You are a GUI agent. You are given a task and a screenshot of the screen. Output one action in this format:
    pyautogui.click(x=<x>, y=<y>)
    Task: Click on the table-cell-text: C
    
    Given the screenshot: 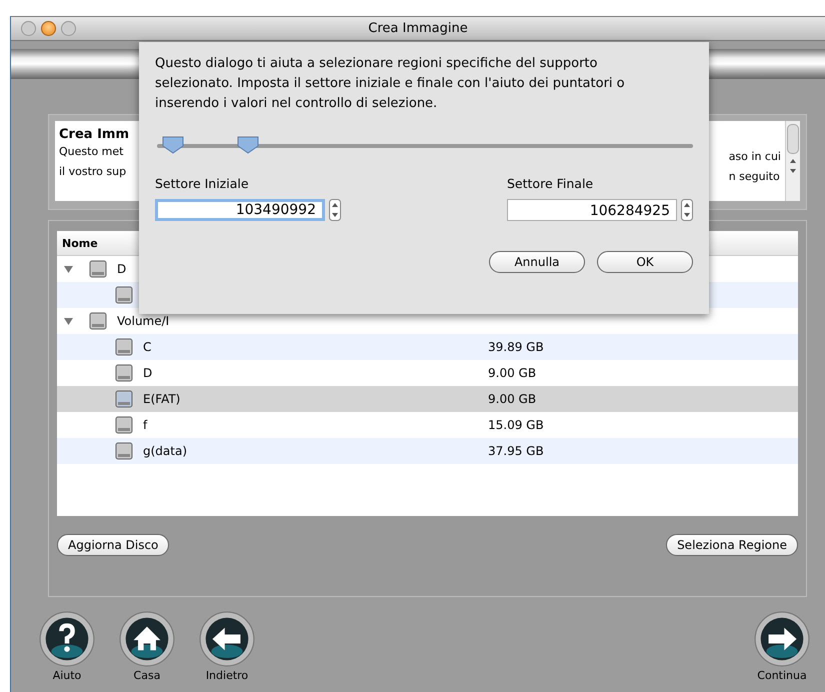 What is the action you would take?
    pyautogui.click(x=147, y=347)
    